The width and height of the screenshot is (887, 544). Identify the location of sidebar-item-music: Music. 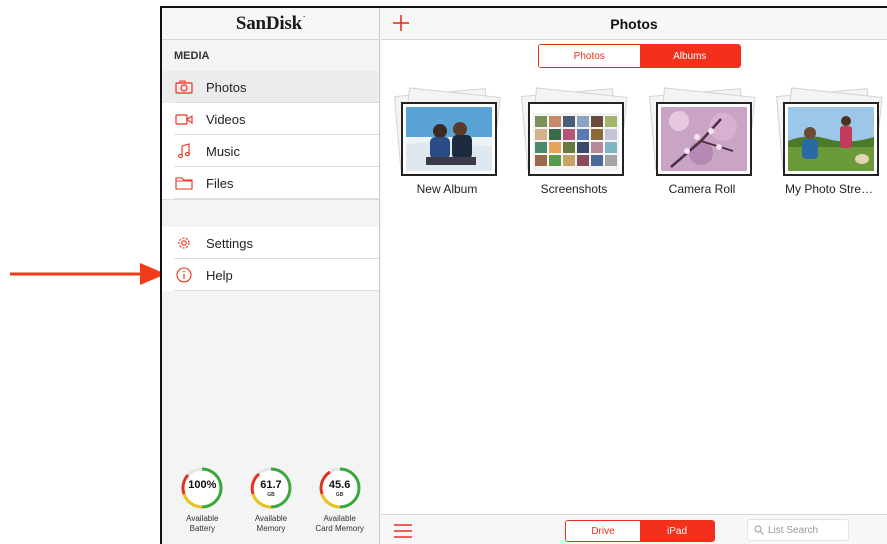
(270, 151).